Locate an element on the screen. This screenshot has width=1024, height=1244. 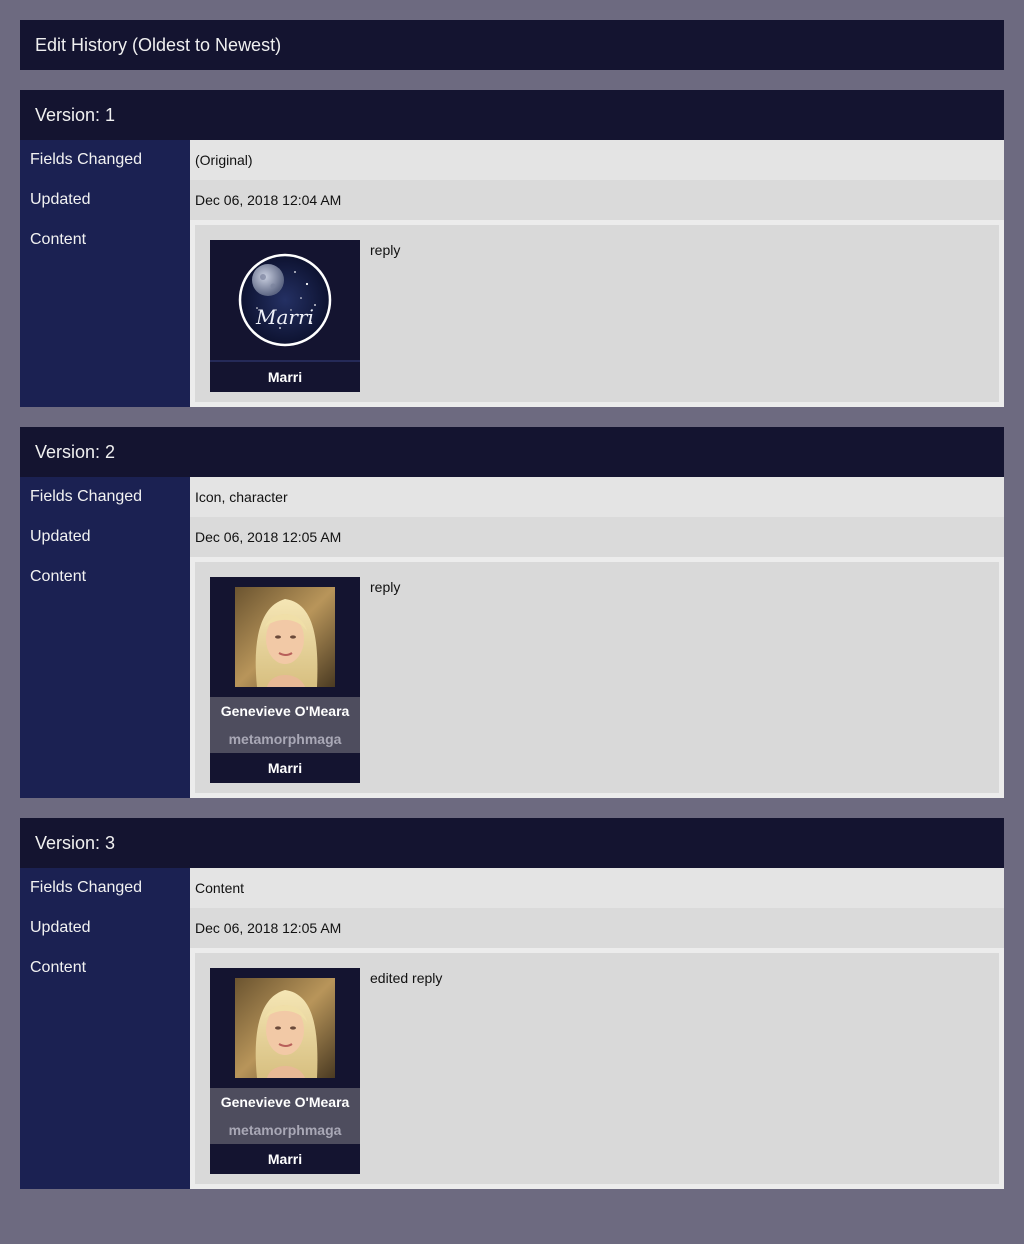
post: Marri Marri reply is located at coordinates (597, 313).